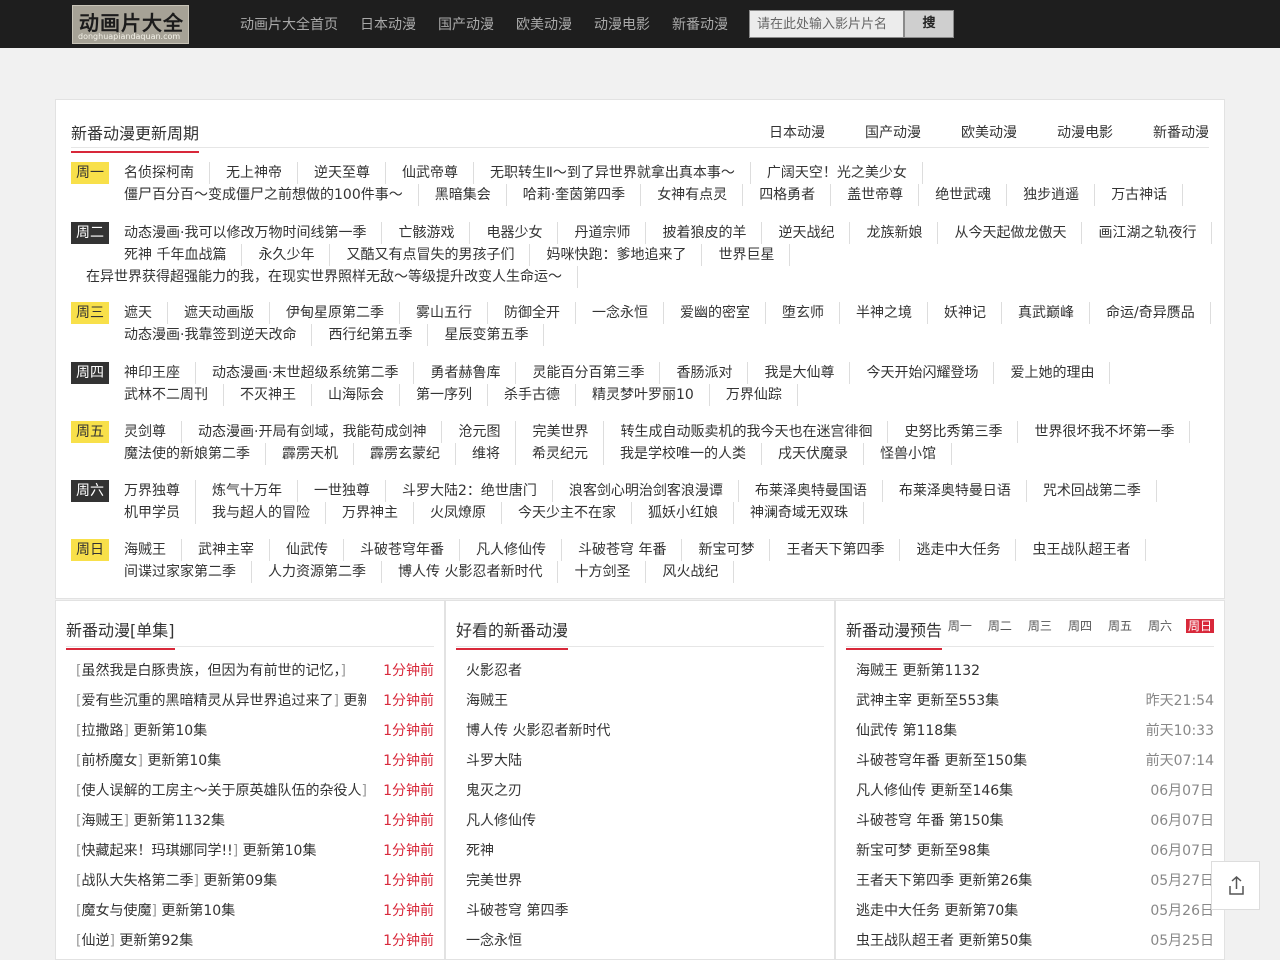 Image resolution: width=1280 pixels, height=960 pixels. I want to click on show-link: 无上神帝, so click(262, 173).